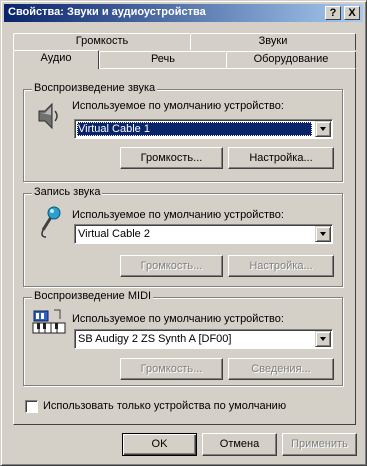 The width and height of the screenshot is (367, 466). Describe the element at coordinates (194, 129) in the screenshot. I see `playback-device-value: Virtual Cable 1` at that location.